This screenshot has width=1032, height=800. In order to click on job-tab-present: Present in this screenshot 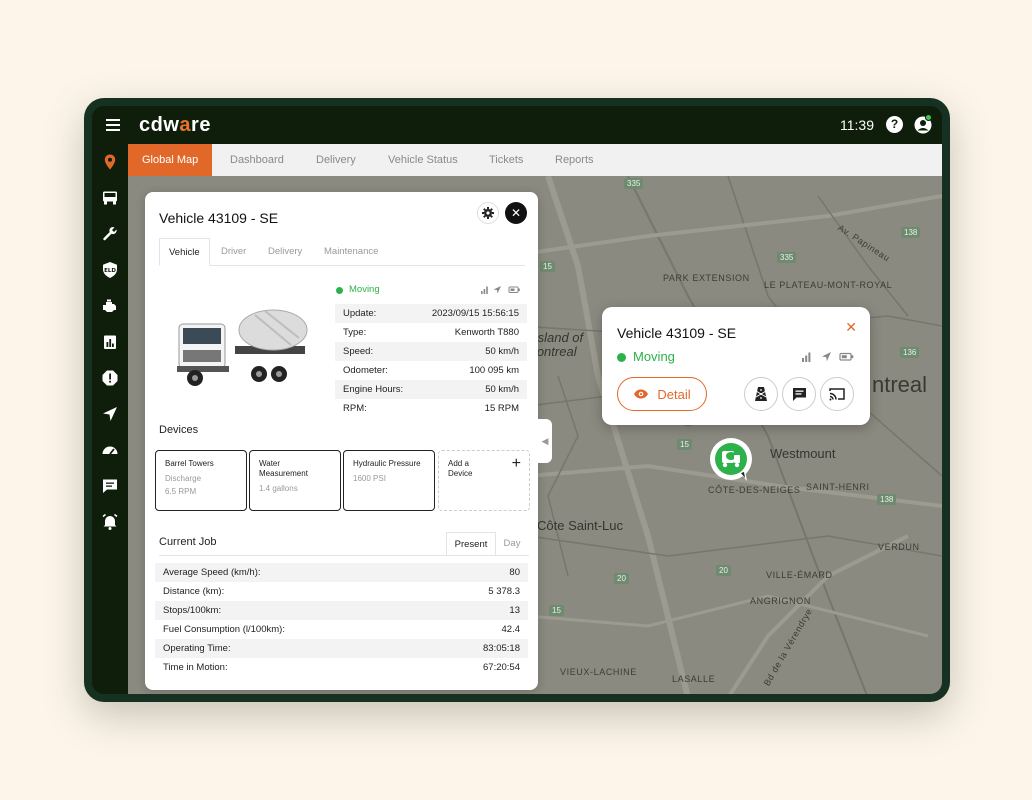, I will do `click(471, 544)`.